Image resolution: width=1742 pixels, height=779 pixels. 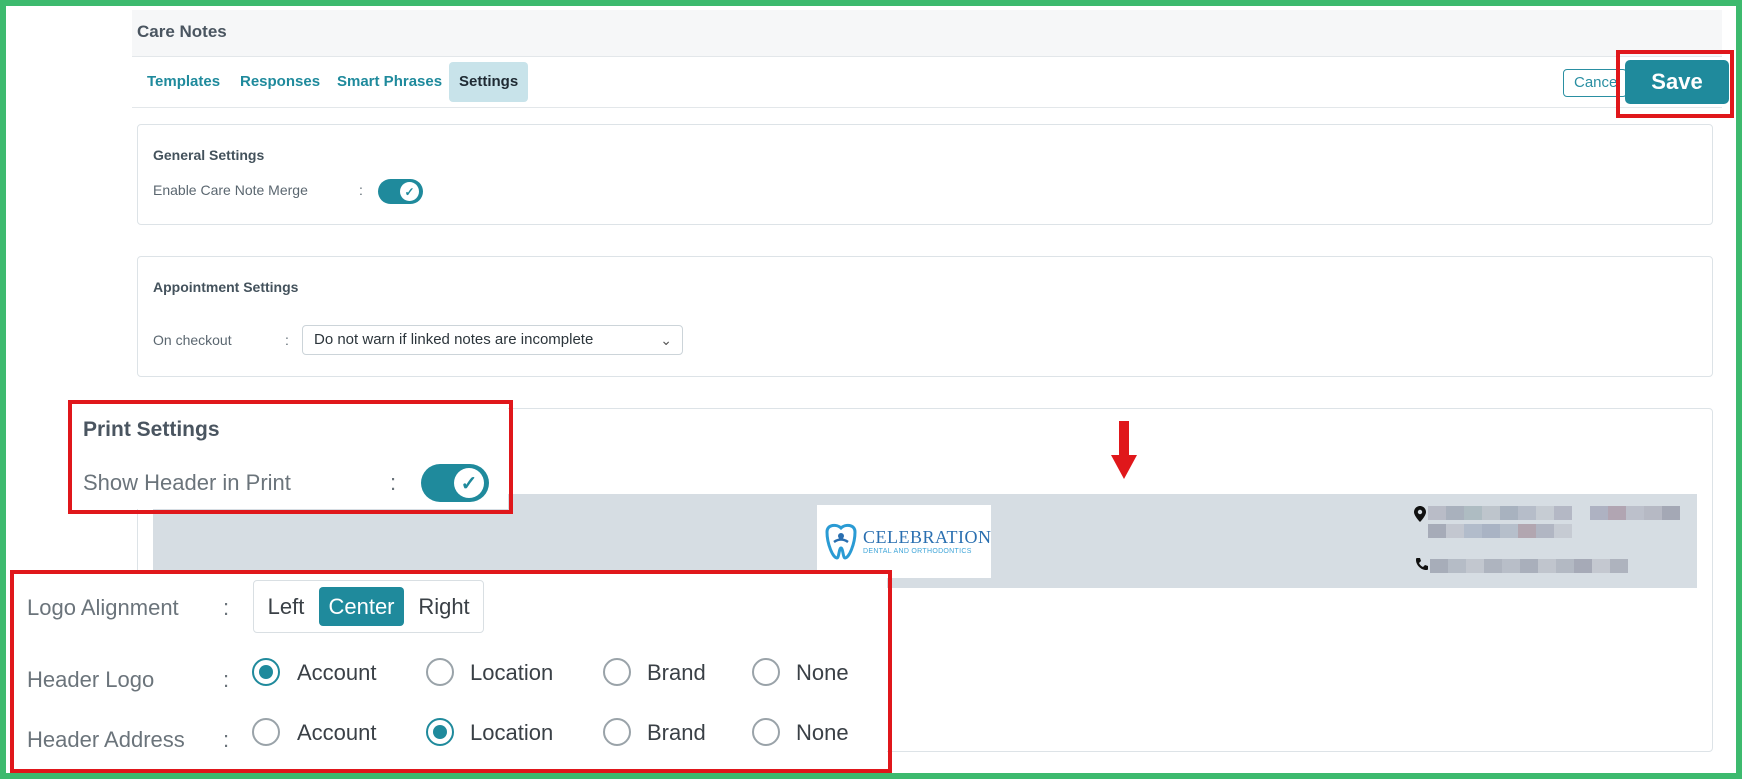 I want to click on logo-preview: CELEBRATION DENTAL AND ORTHODONTICS, so click(x=904, y=541).